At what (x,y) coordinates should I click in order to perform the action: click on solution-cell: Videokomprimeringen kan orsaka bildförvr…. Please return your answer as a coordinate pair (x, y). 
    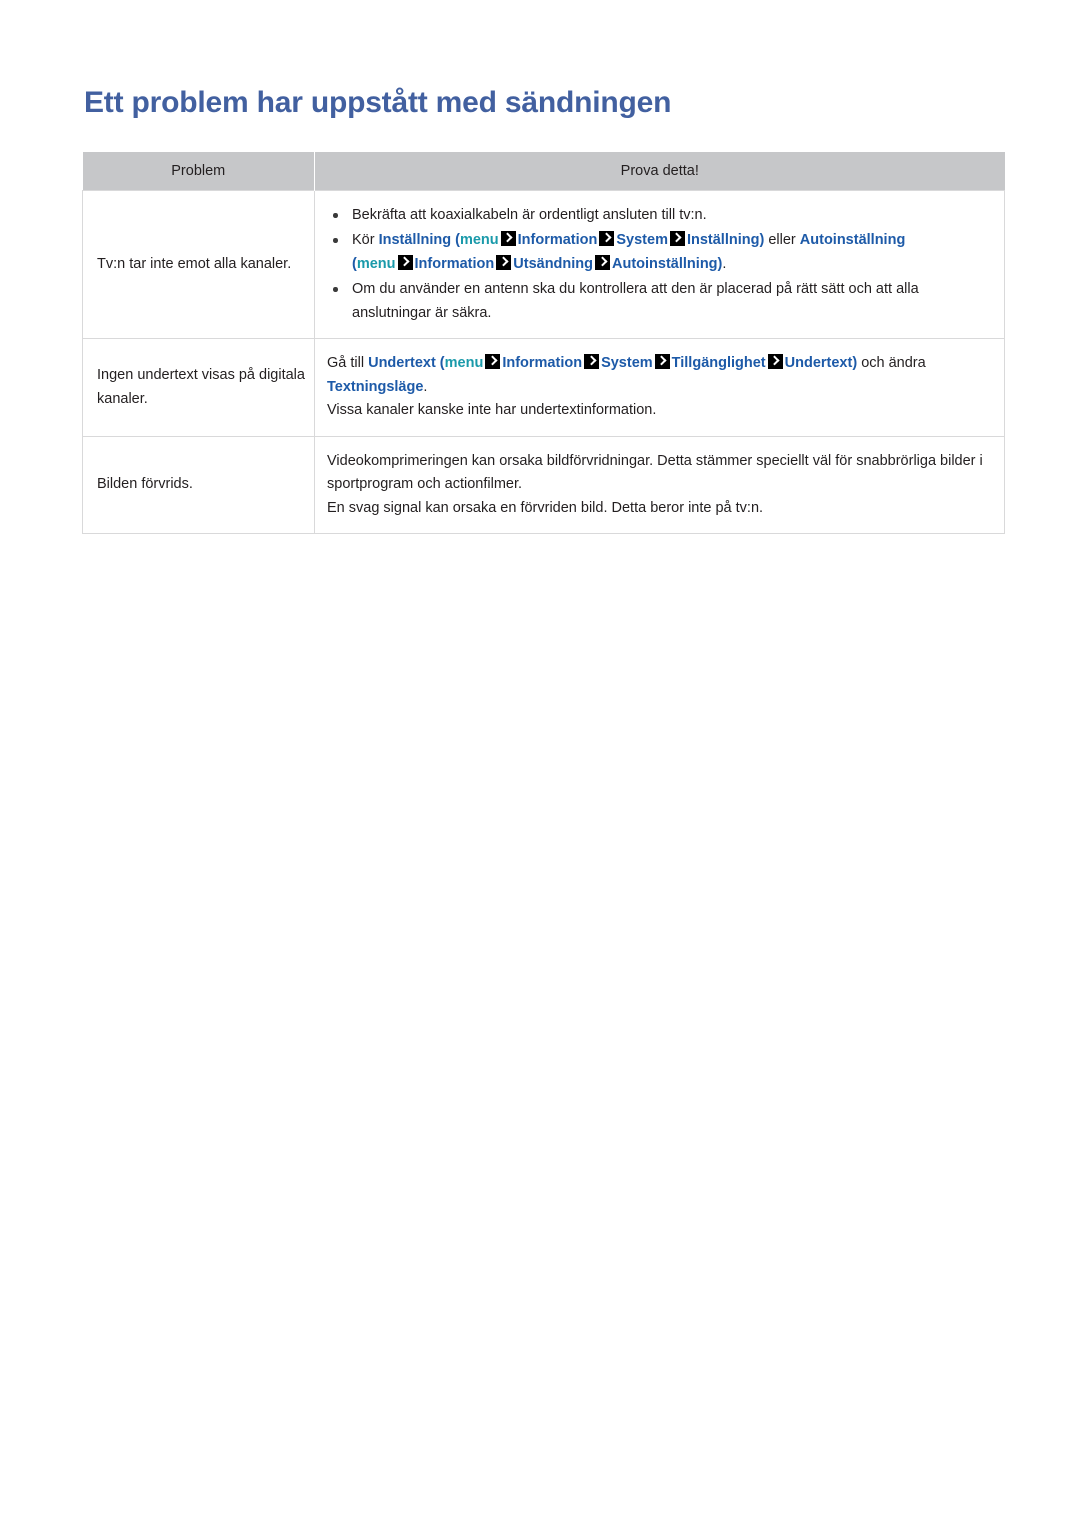
    Looking at the image, I should click on (659, 485).